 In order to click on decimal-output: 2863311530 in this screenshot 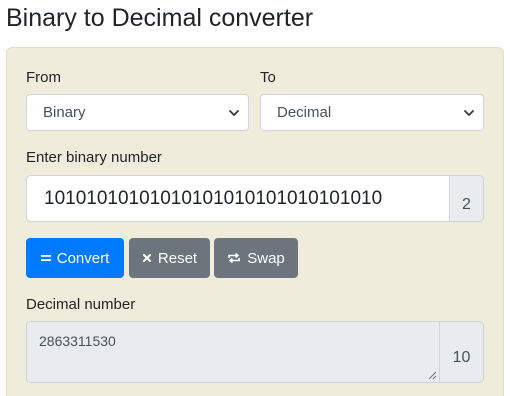, I will do `click(233, 352)`.